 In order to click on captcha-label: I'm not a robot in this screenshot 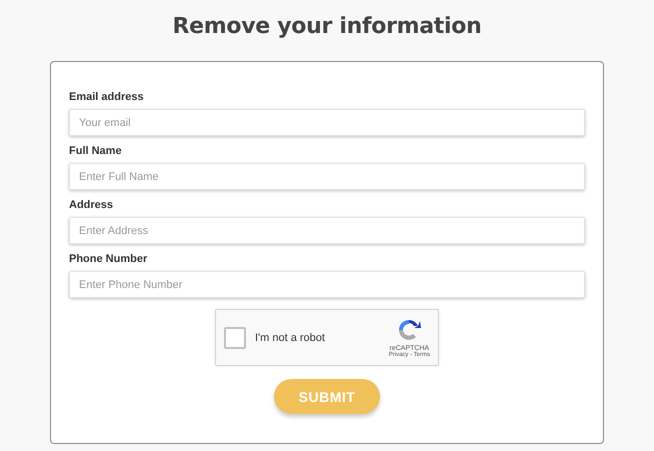, I will do `click(290, 338)`.